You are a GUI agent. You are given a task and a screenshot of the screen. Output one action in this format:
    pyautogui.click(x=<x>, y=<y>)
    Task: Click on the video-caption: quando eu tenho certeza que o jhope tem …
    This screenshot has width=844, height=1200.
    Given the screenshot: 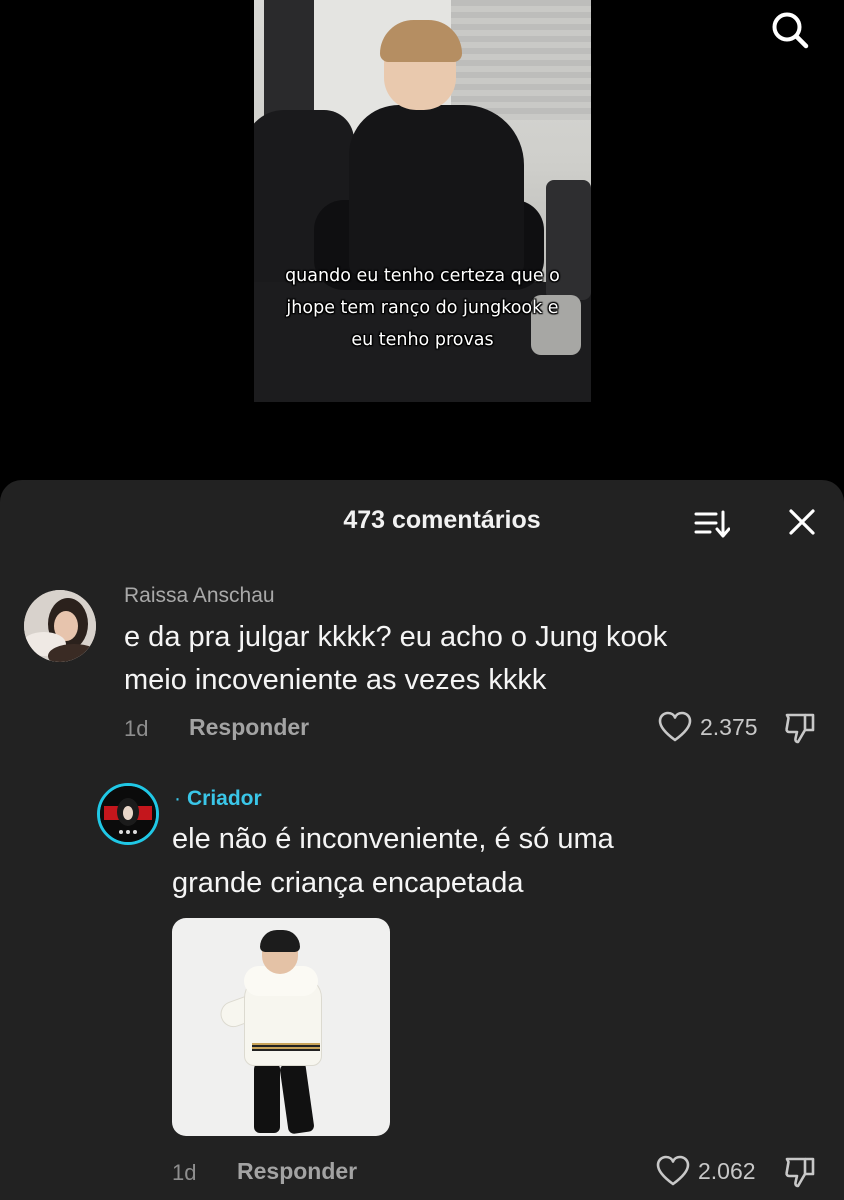 What is the action you would take?
    pyautogui.click(x=422, y=308)
    